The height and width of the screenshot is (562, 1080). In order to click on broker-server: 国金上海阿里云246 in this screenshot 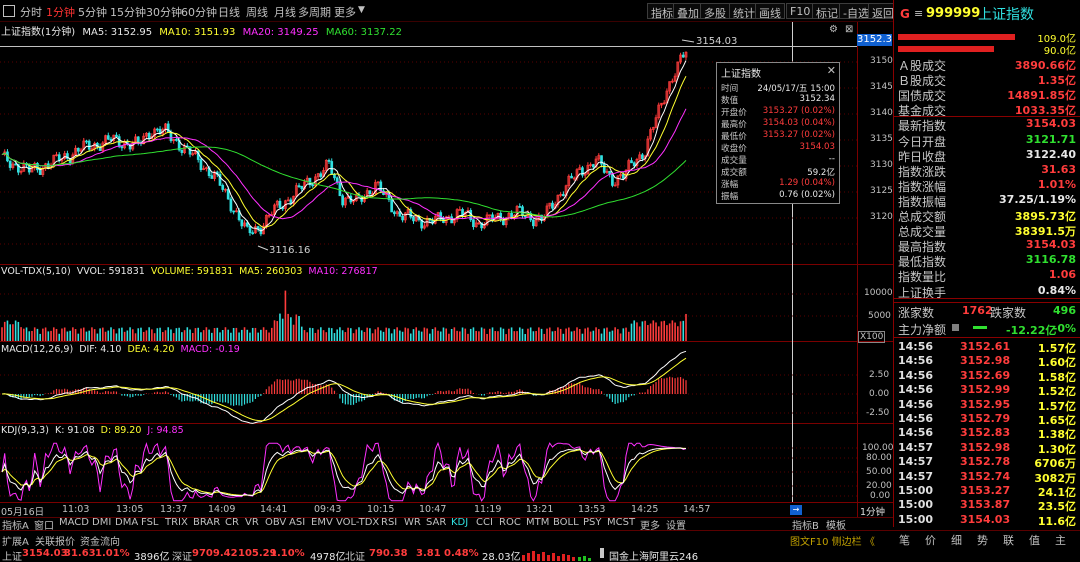, I will do `click(653, 555)`.